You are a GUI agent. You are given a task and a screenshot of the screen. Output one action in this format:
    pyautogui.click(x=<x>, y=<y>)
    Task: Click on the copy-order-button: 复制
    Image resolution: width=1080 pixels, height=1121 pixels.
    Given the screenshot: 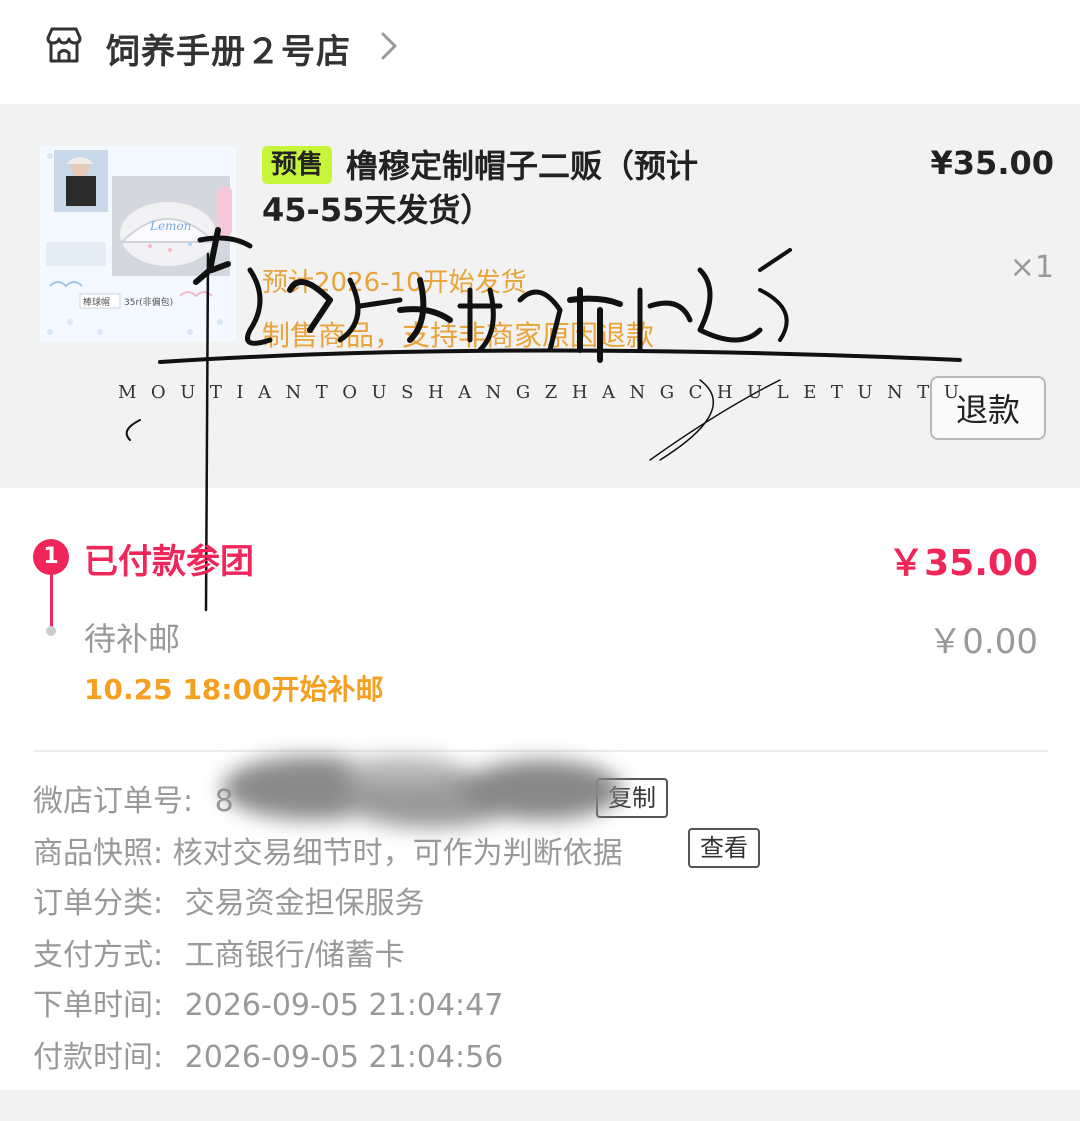 What is the action you would take?
    pyautogui.click(x=632, y=798)
    